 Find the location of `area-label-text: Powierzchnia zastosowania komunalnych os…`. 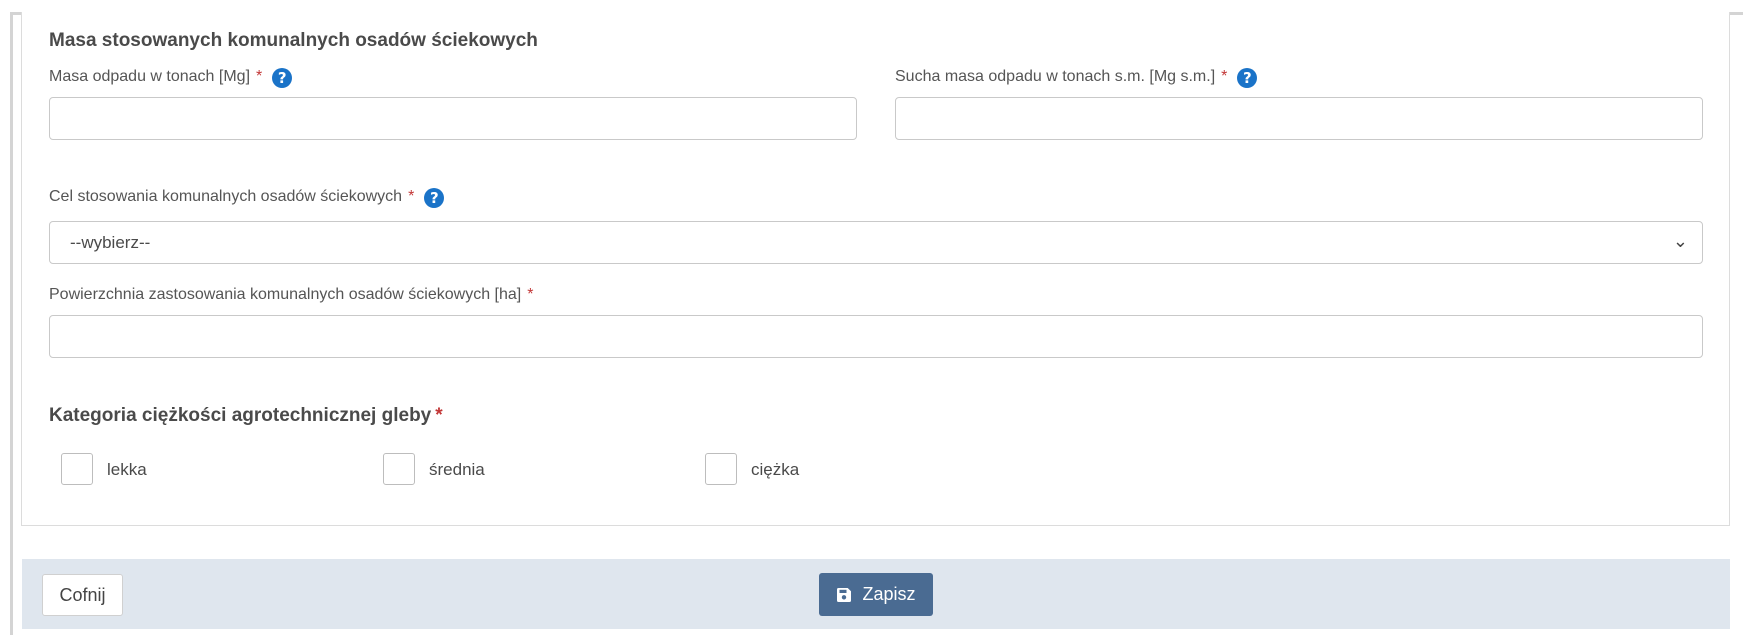

area-label-text: Powierzchnia zastosowania komunalnych os… is located at coordinates (285, 294).